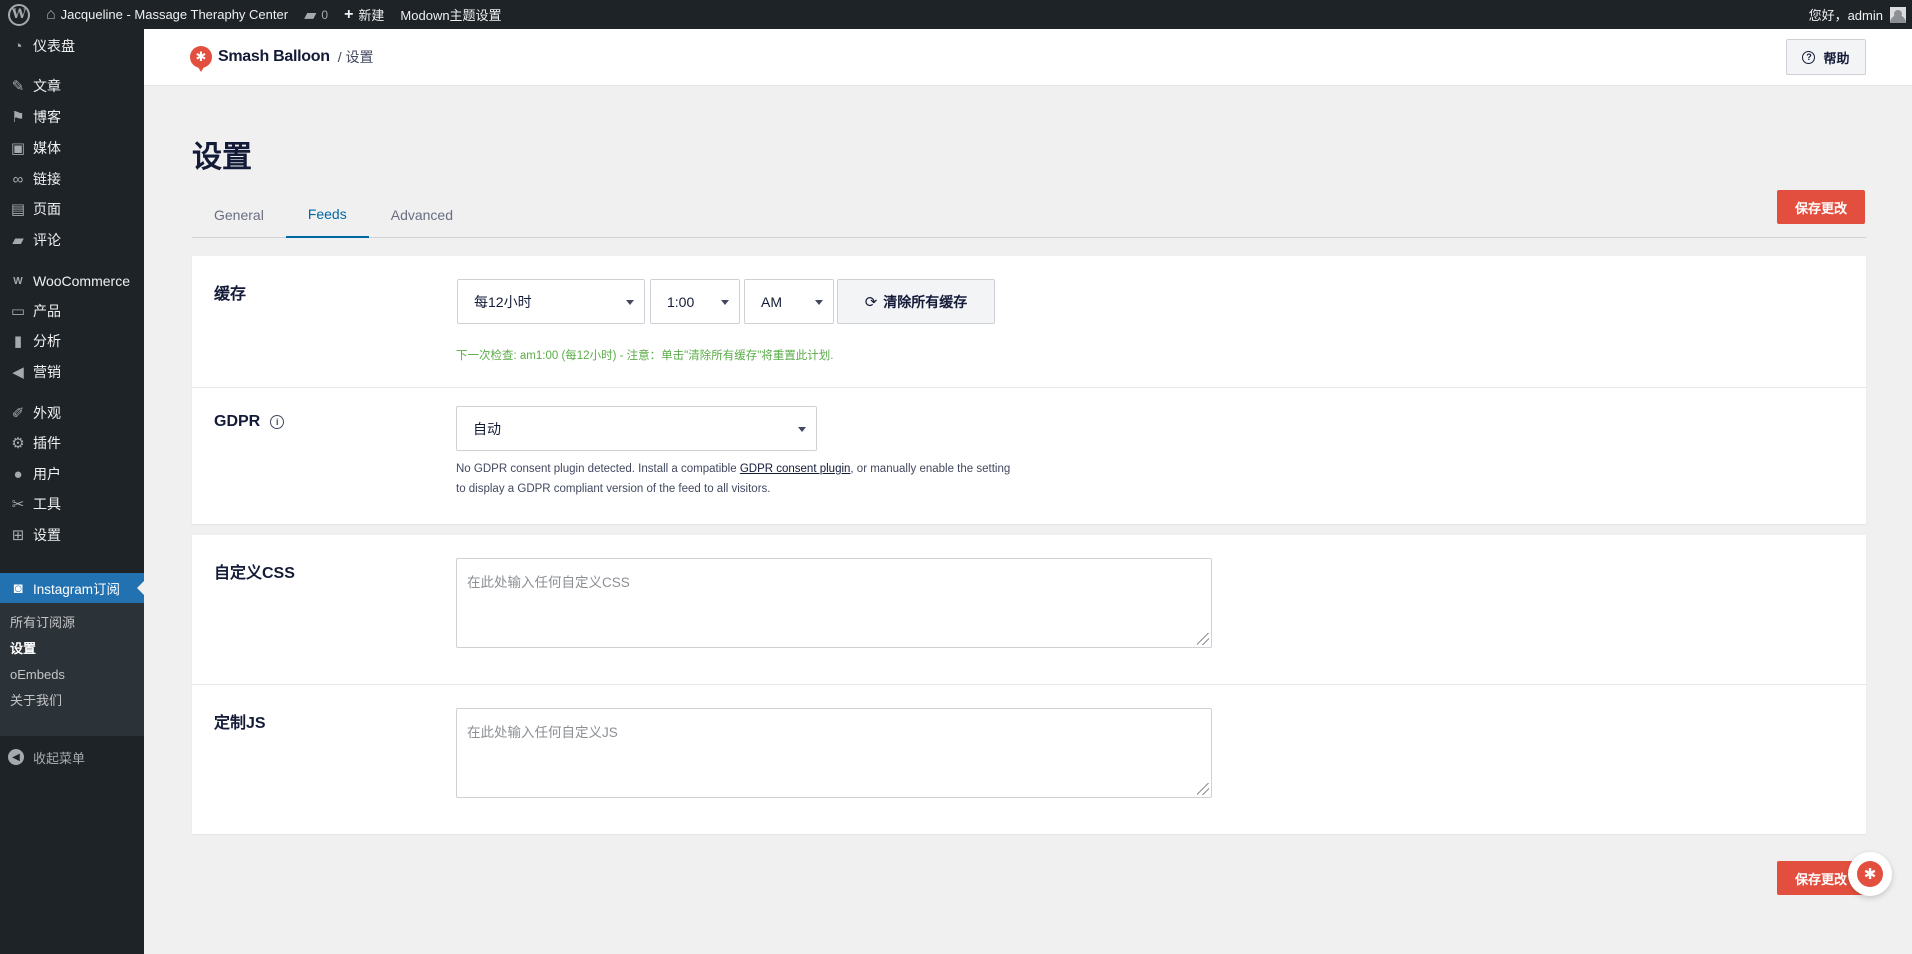  What do you see at coordinates (72, 443) in the screenshot?
I see `sidebar-item-plugins: ⚙ 插件` at bounding box center [72, 443].